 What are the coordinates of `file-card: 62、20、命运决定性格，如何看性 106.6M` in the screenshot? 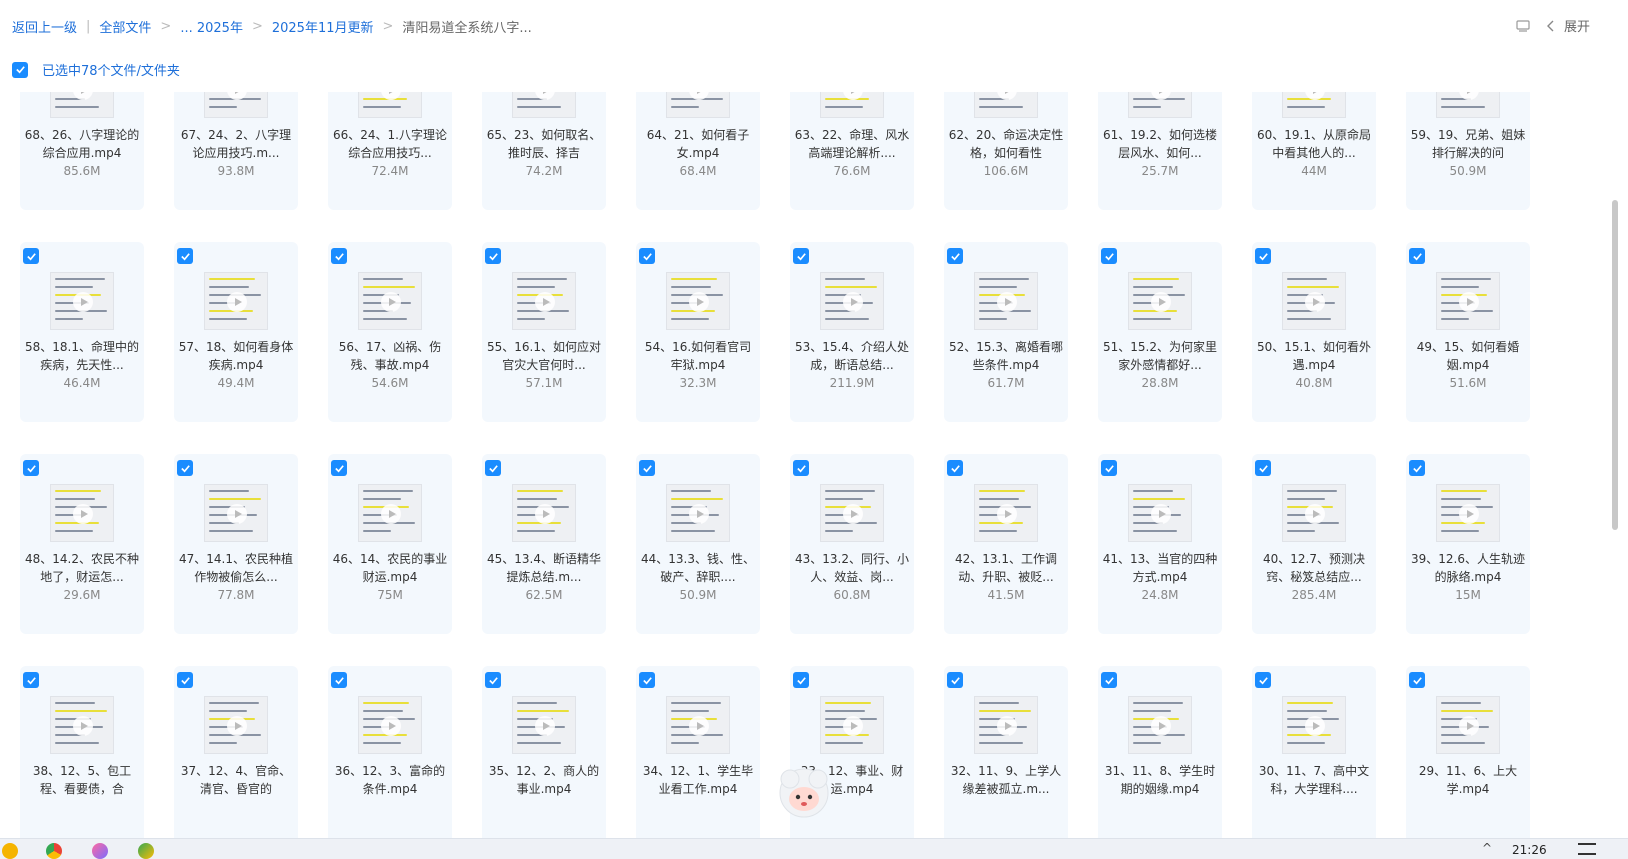 It's located at (1006, 151).